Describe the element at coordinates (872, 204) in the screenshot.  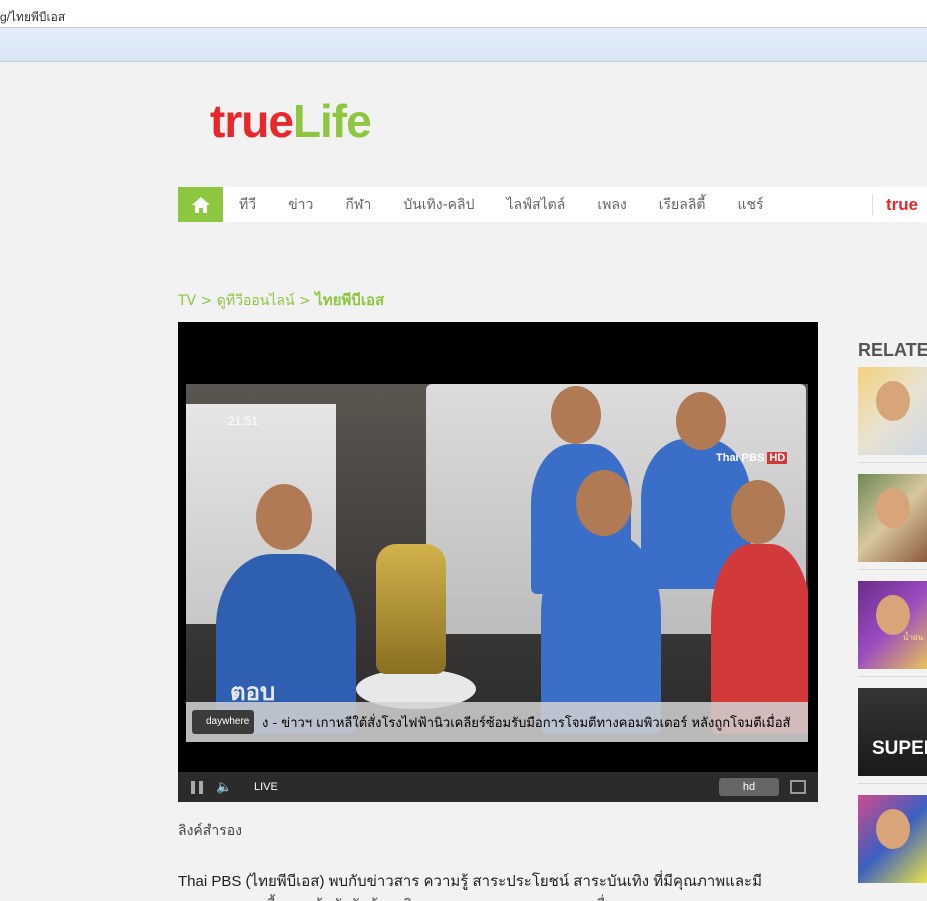
I see `nav-divider` at that location.